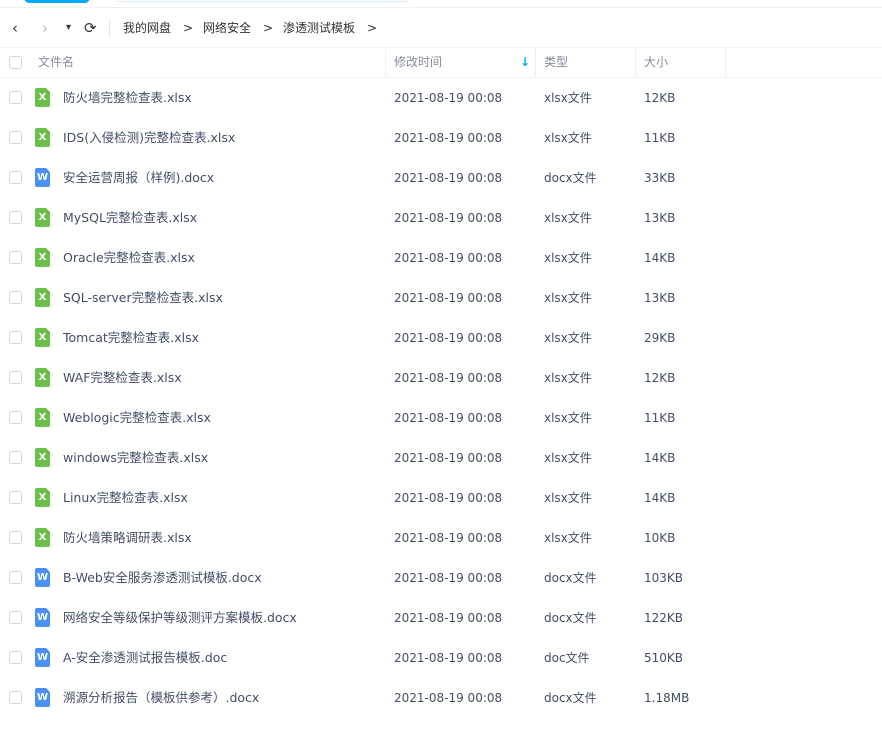 The image size is (882, 732). I want to click on file-size: 122KB, so click(664, 618).